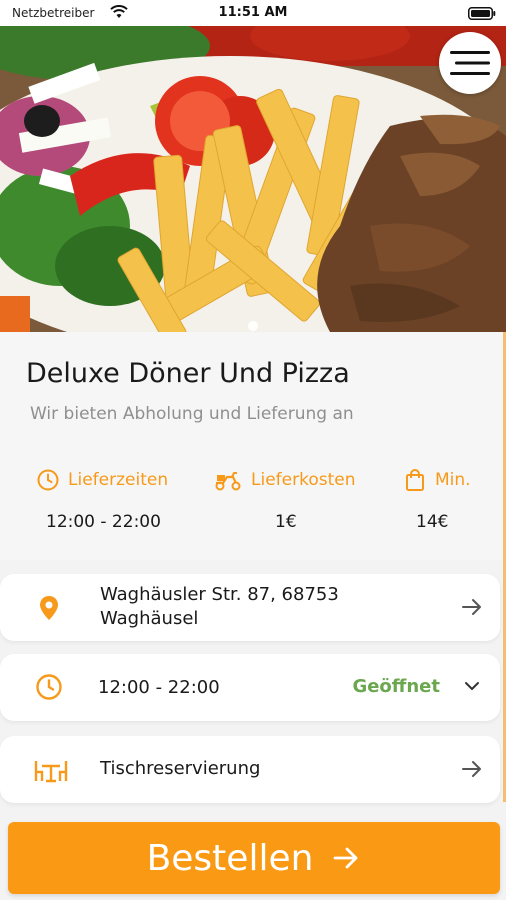 Image resolution: width=506 pixels, height=900 pixels. Describe the element at coordinates (253, 326) in the screenshot. I see `page-indicator-dot` at that location.